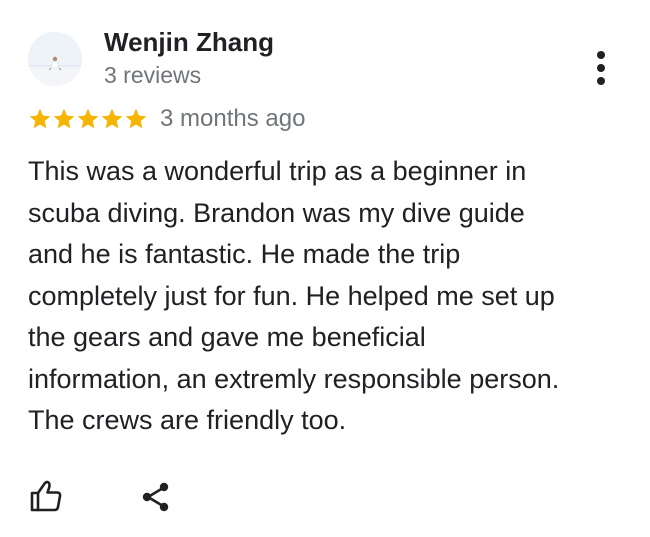 The height and width of the screenshot is (537, 650). I want to click on author-review-count: 3 reviews, so click(153, 75).